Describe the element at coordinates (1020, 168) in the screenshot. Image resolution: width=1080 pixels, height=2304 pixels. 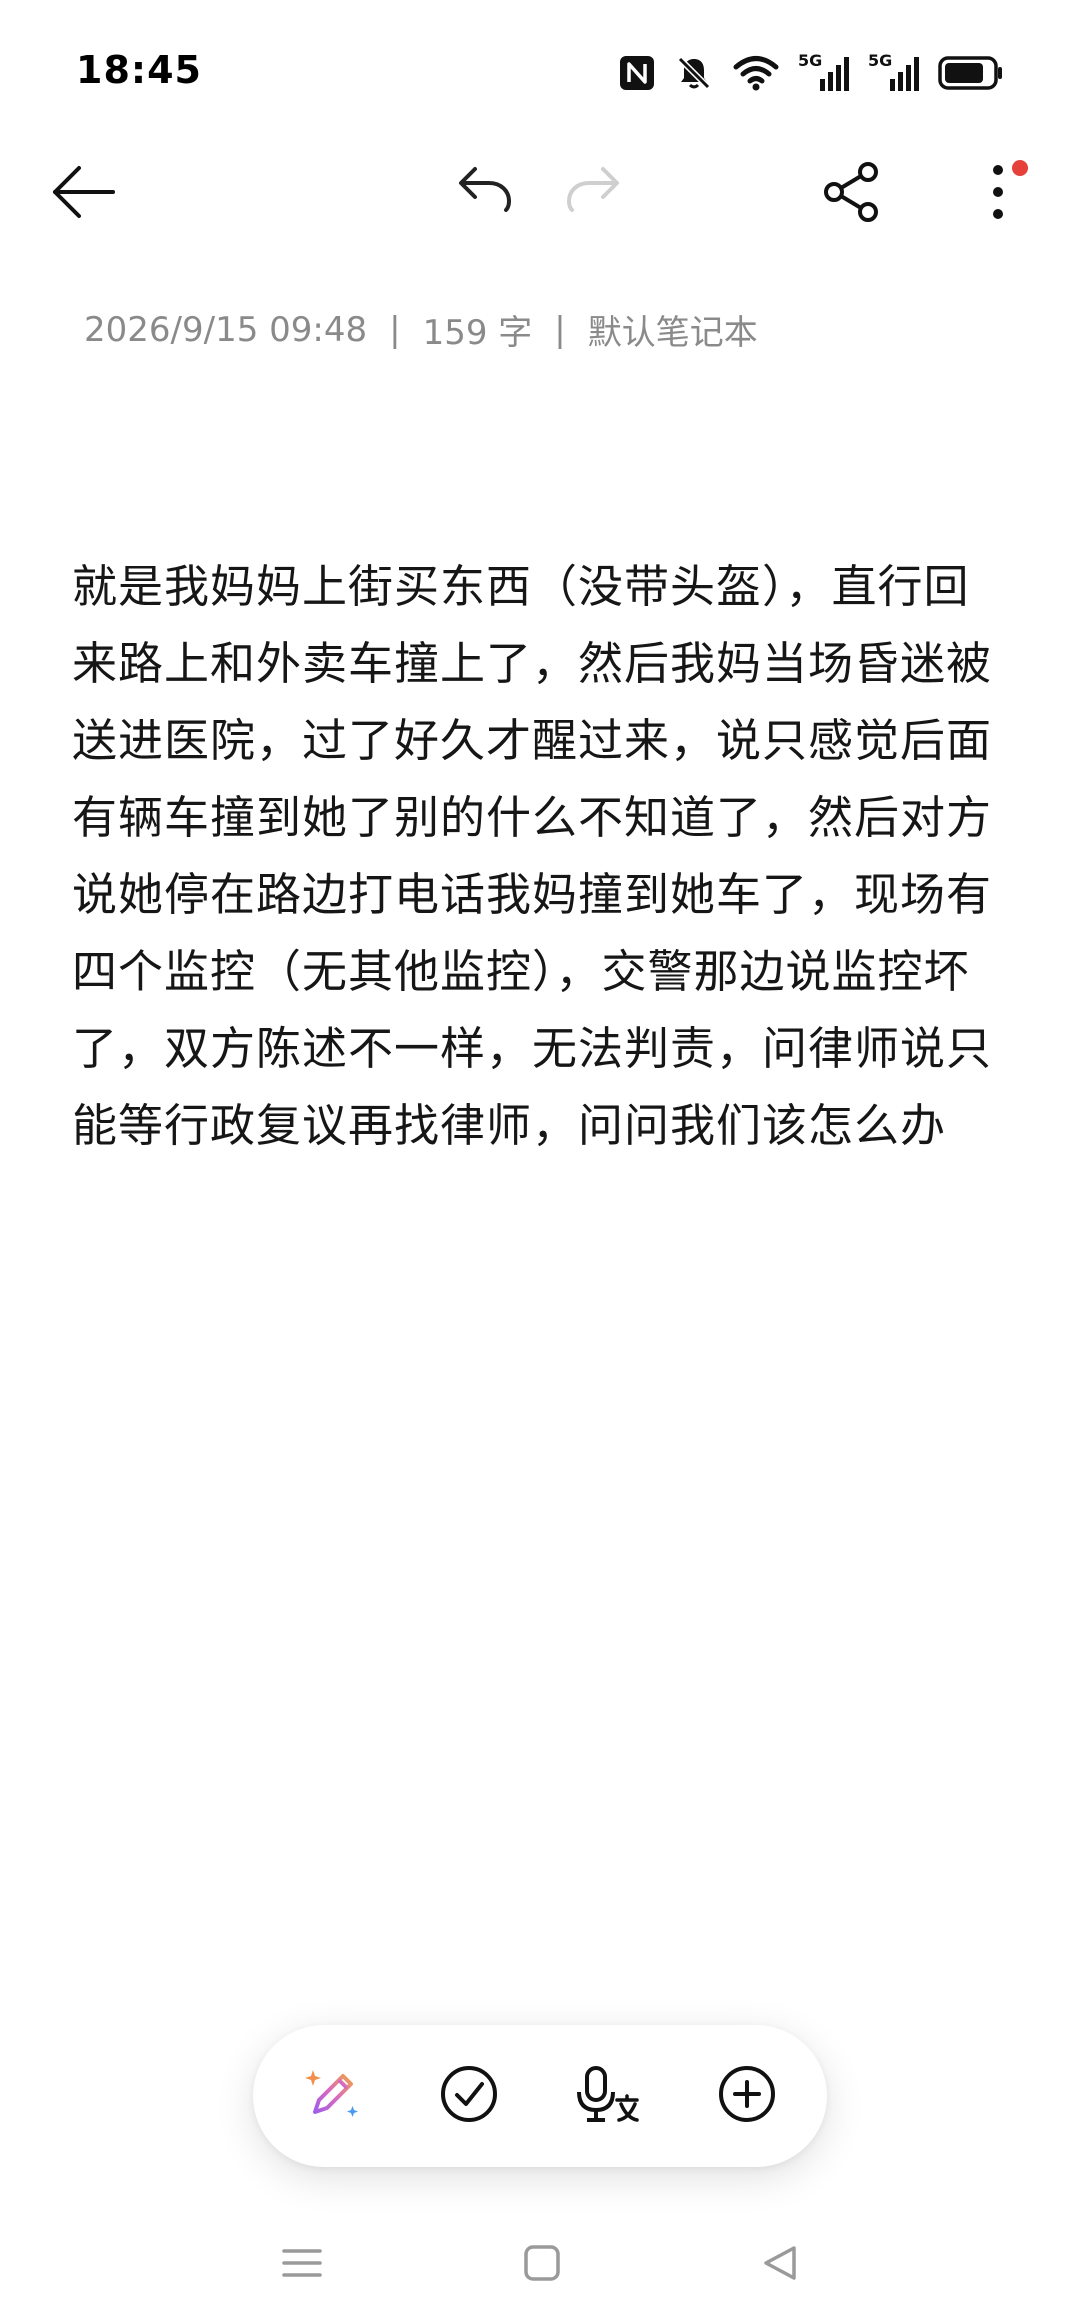
I see `notification-dot` at that location.